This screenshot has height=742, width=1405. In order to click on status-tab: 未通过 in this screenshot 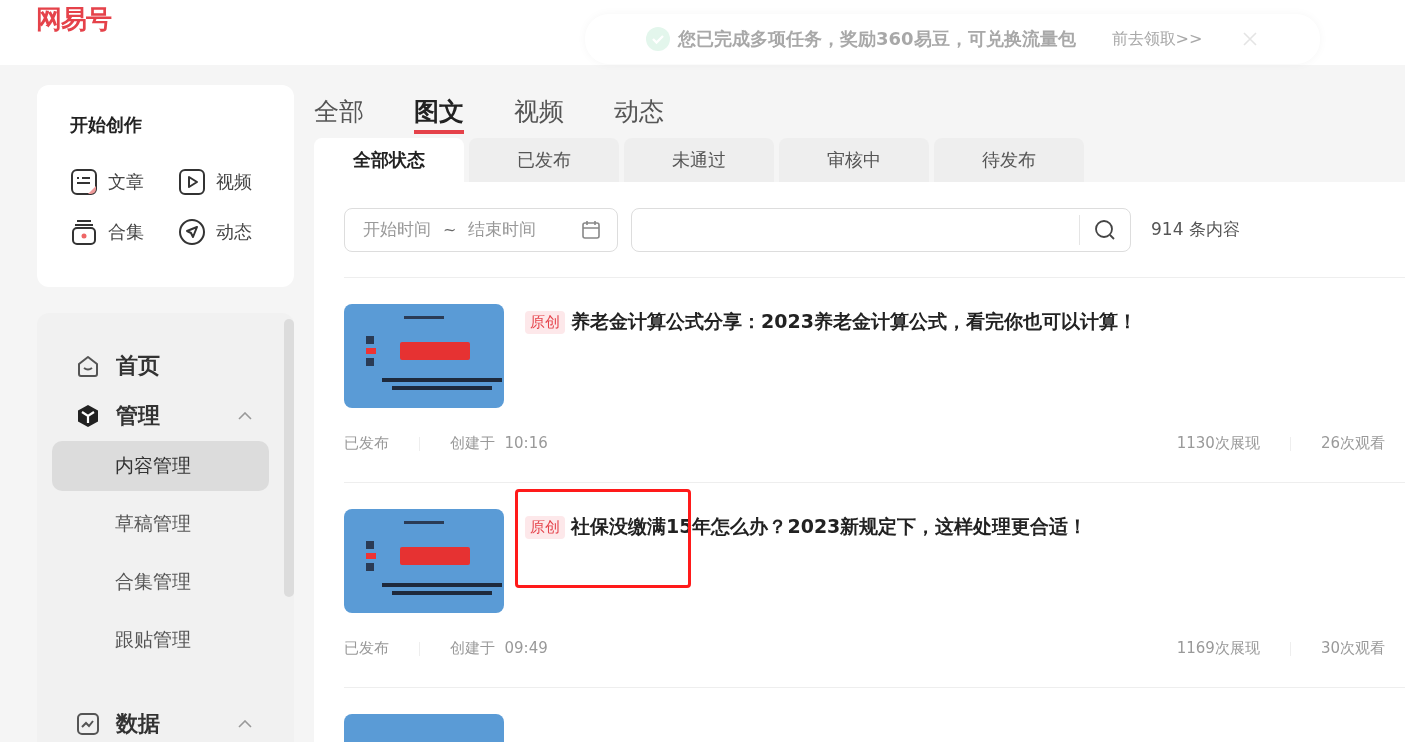, I will do `click(699, 160)`.